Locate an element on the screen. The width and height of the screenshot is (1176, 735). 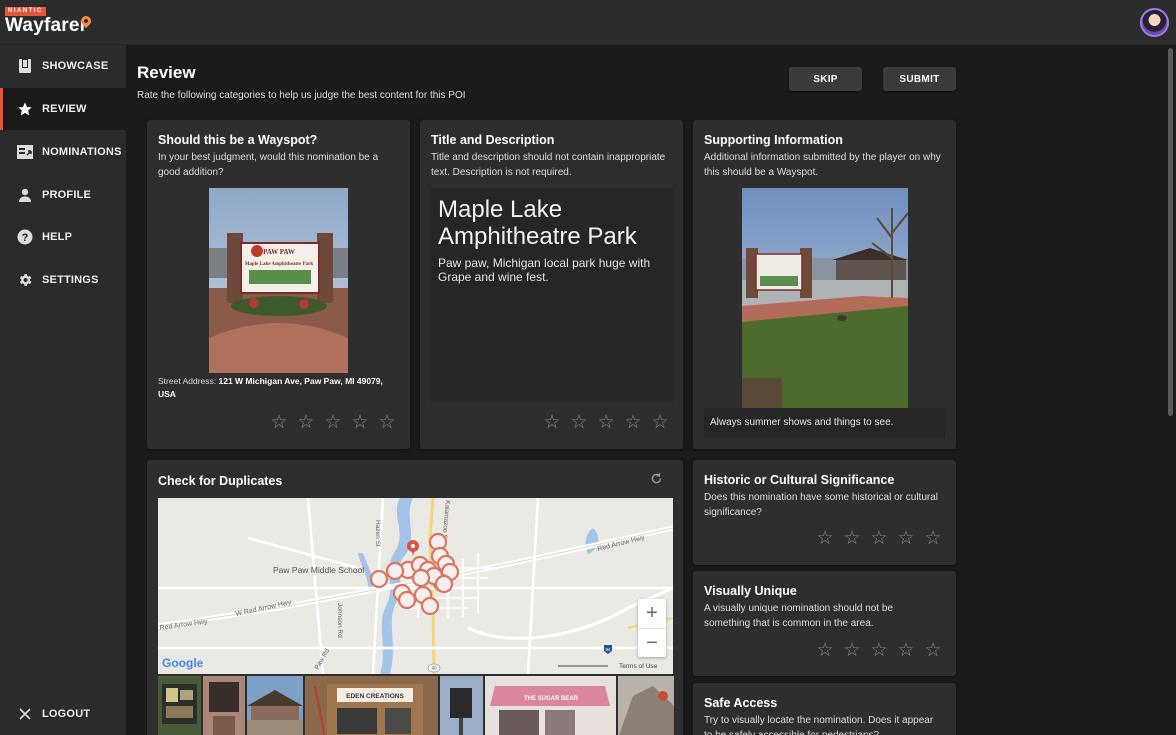
help-icon: ? is located at coordinates (25, 237).